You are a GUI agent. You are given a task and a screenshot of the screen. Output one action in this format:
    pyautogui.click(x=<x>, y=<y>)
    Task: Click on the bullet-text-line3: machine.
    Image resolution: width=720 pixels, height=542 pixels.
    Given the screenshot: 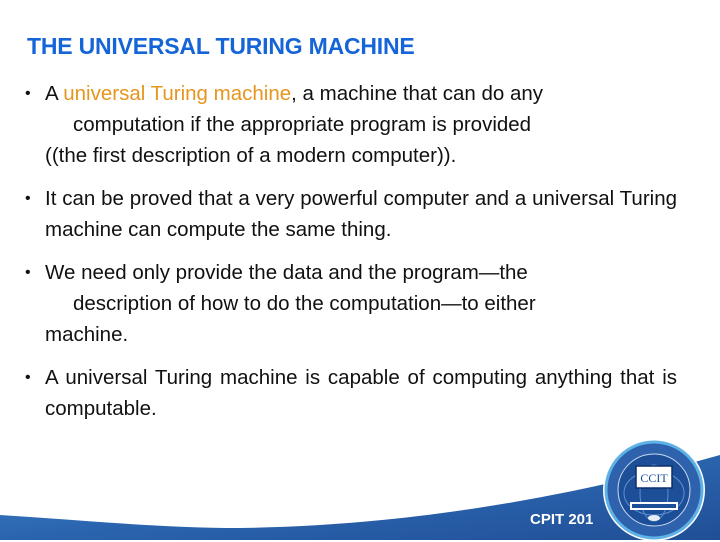 What is the action you would take?
    pyautogui.click(x=87, y=334)
    